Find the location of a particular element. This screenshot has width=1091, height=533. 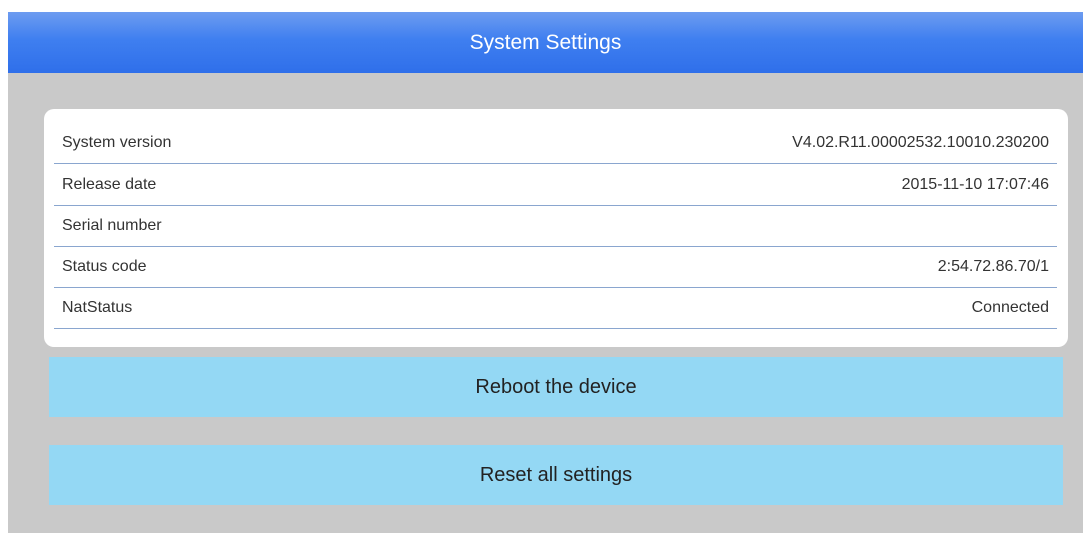

reboot-button: Reboot the device is located at coordinates (556, 387).